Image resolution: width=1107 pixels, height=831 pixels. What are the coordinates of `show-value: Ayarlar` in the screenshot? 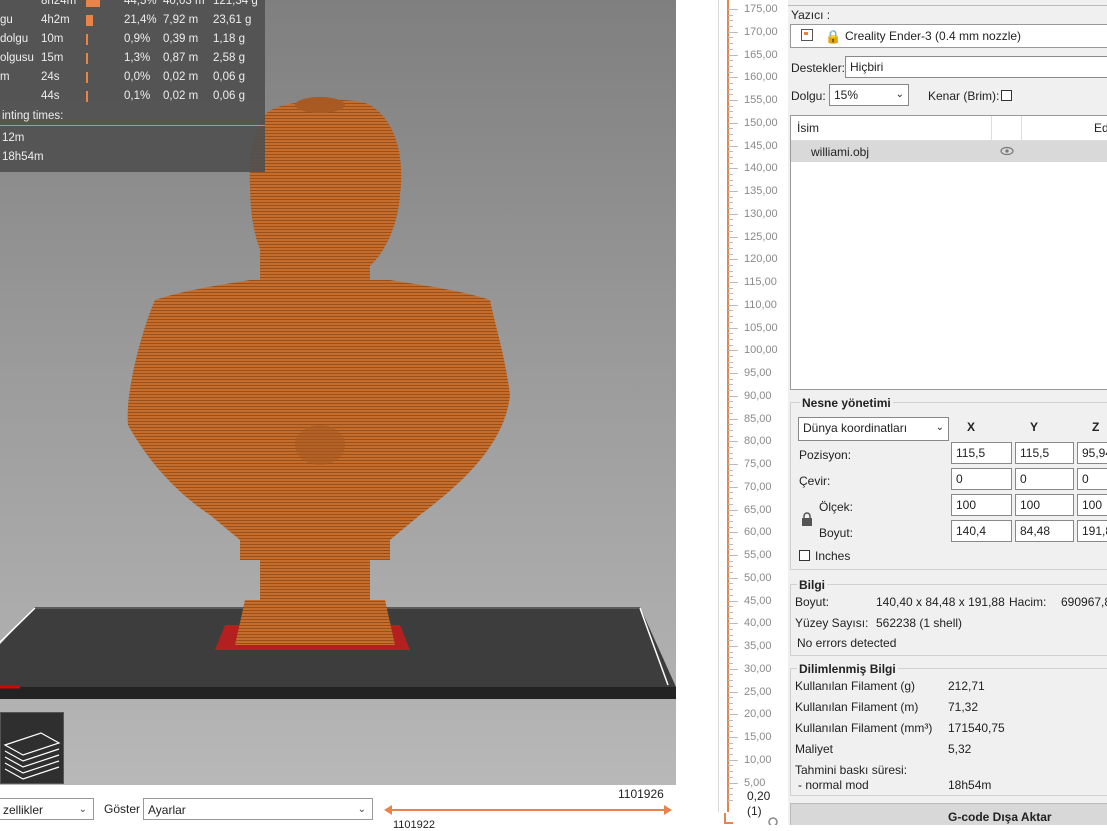 It's located at (167, 810).